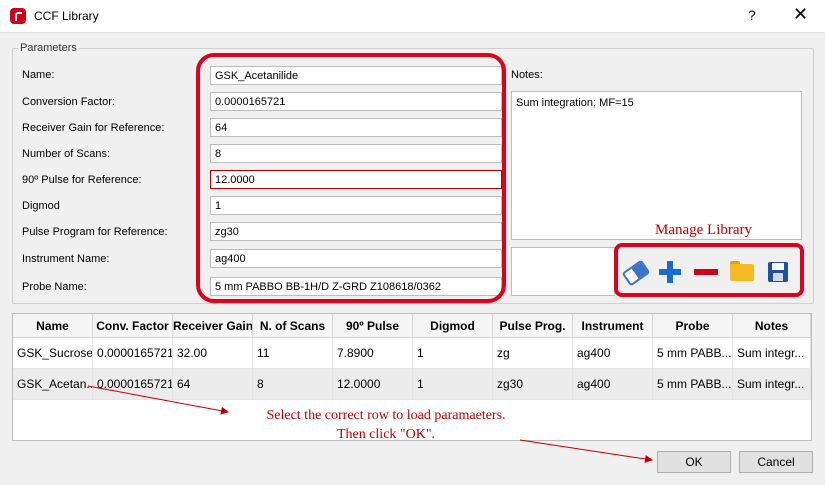 The width and height of the screenshot is (825, 485). What do you see at coordinates (694, 462) in the screenshot?
I see `ok-button: OK` at bounding box center [694, 462].